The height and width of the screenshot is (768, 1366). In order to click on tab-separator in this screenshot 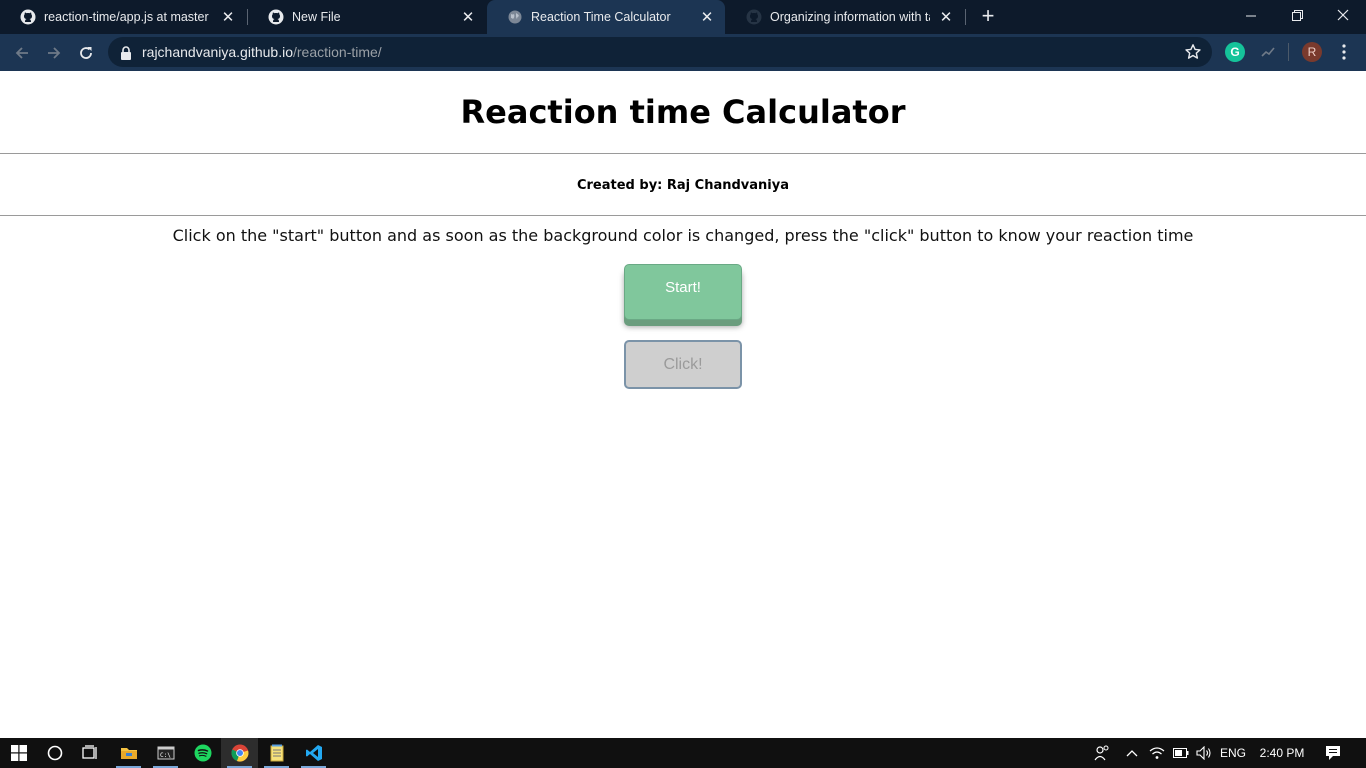, I will do `click(965, 17)`.